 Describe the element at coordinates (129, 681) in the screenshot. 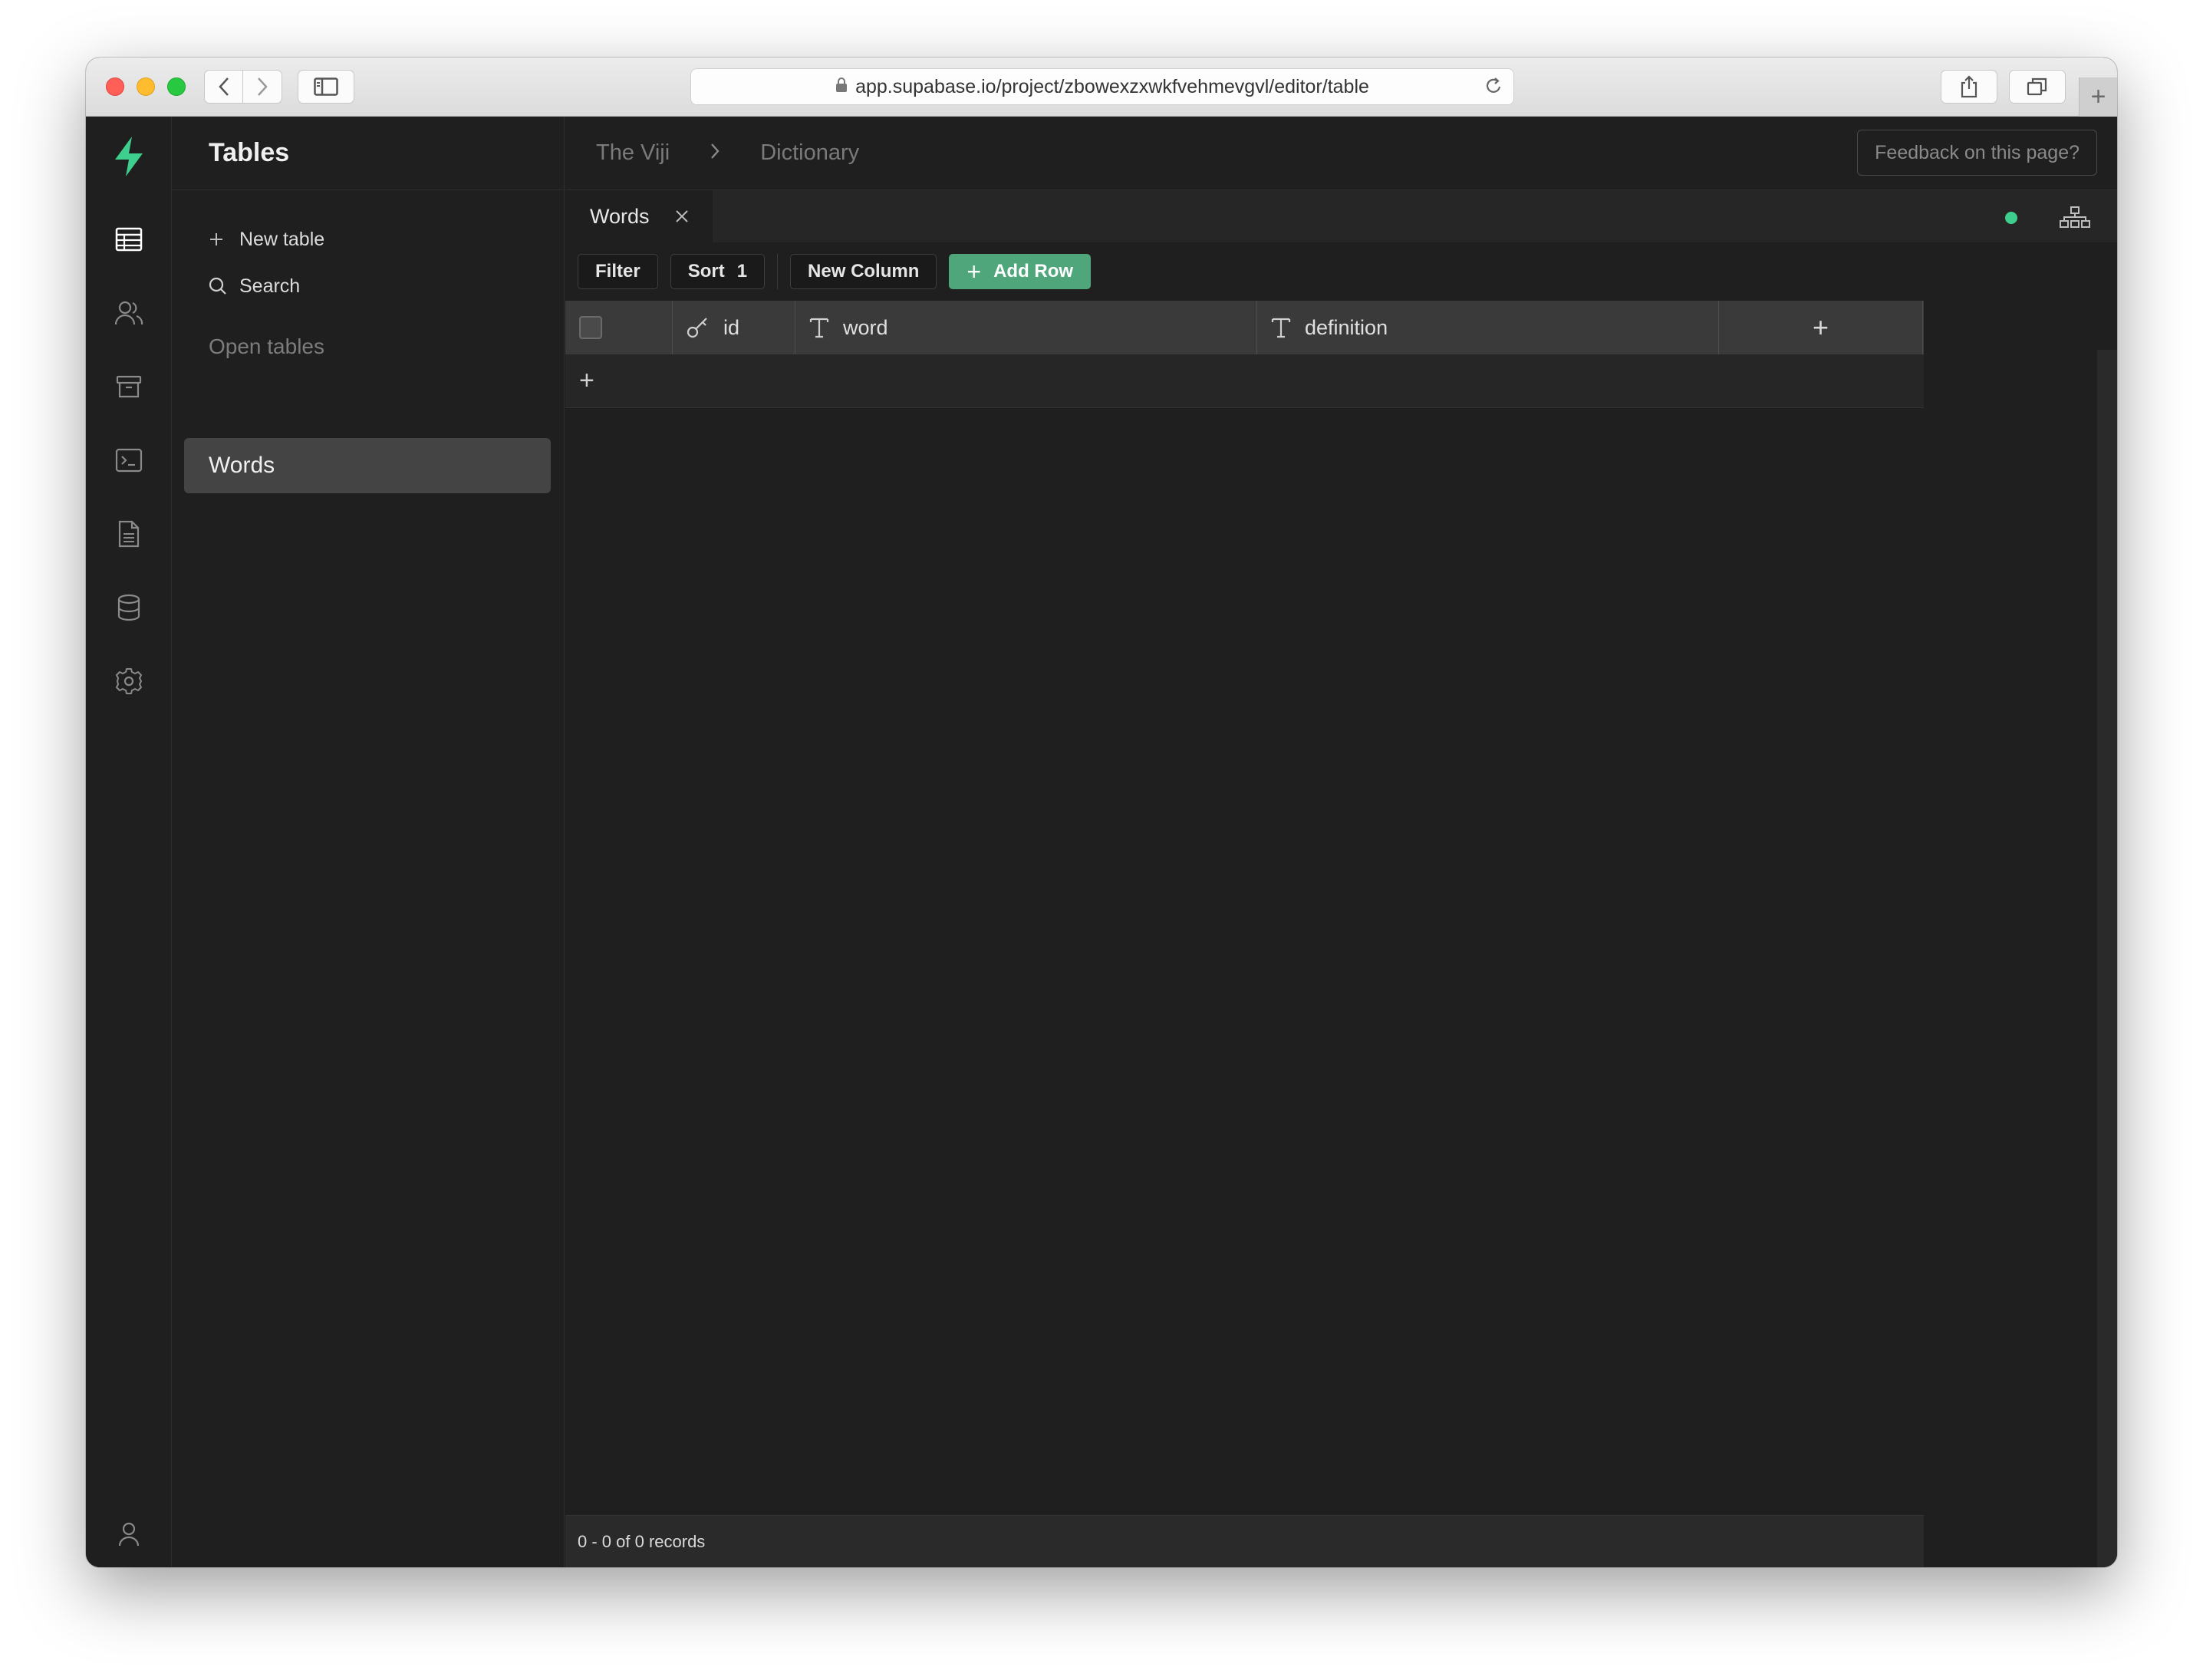

I see `settings-gear-icon` at that location.